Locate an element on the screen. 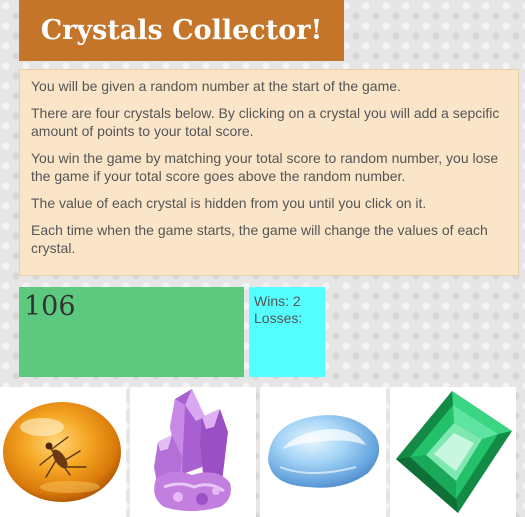 This screenshot has height=517, width=525. blue-crystal-icon is located at coordinates (324, 451).